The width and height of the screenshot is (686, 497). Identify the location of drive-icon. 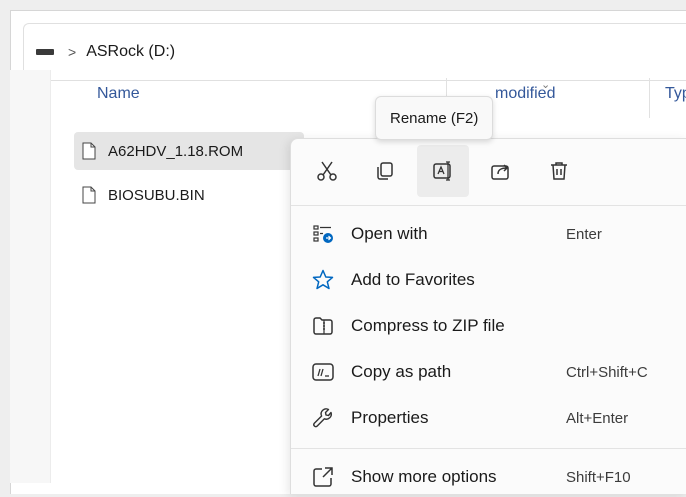
(45, 52).